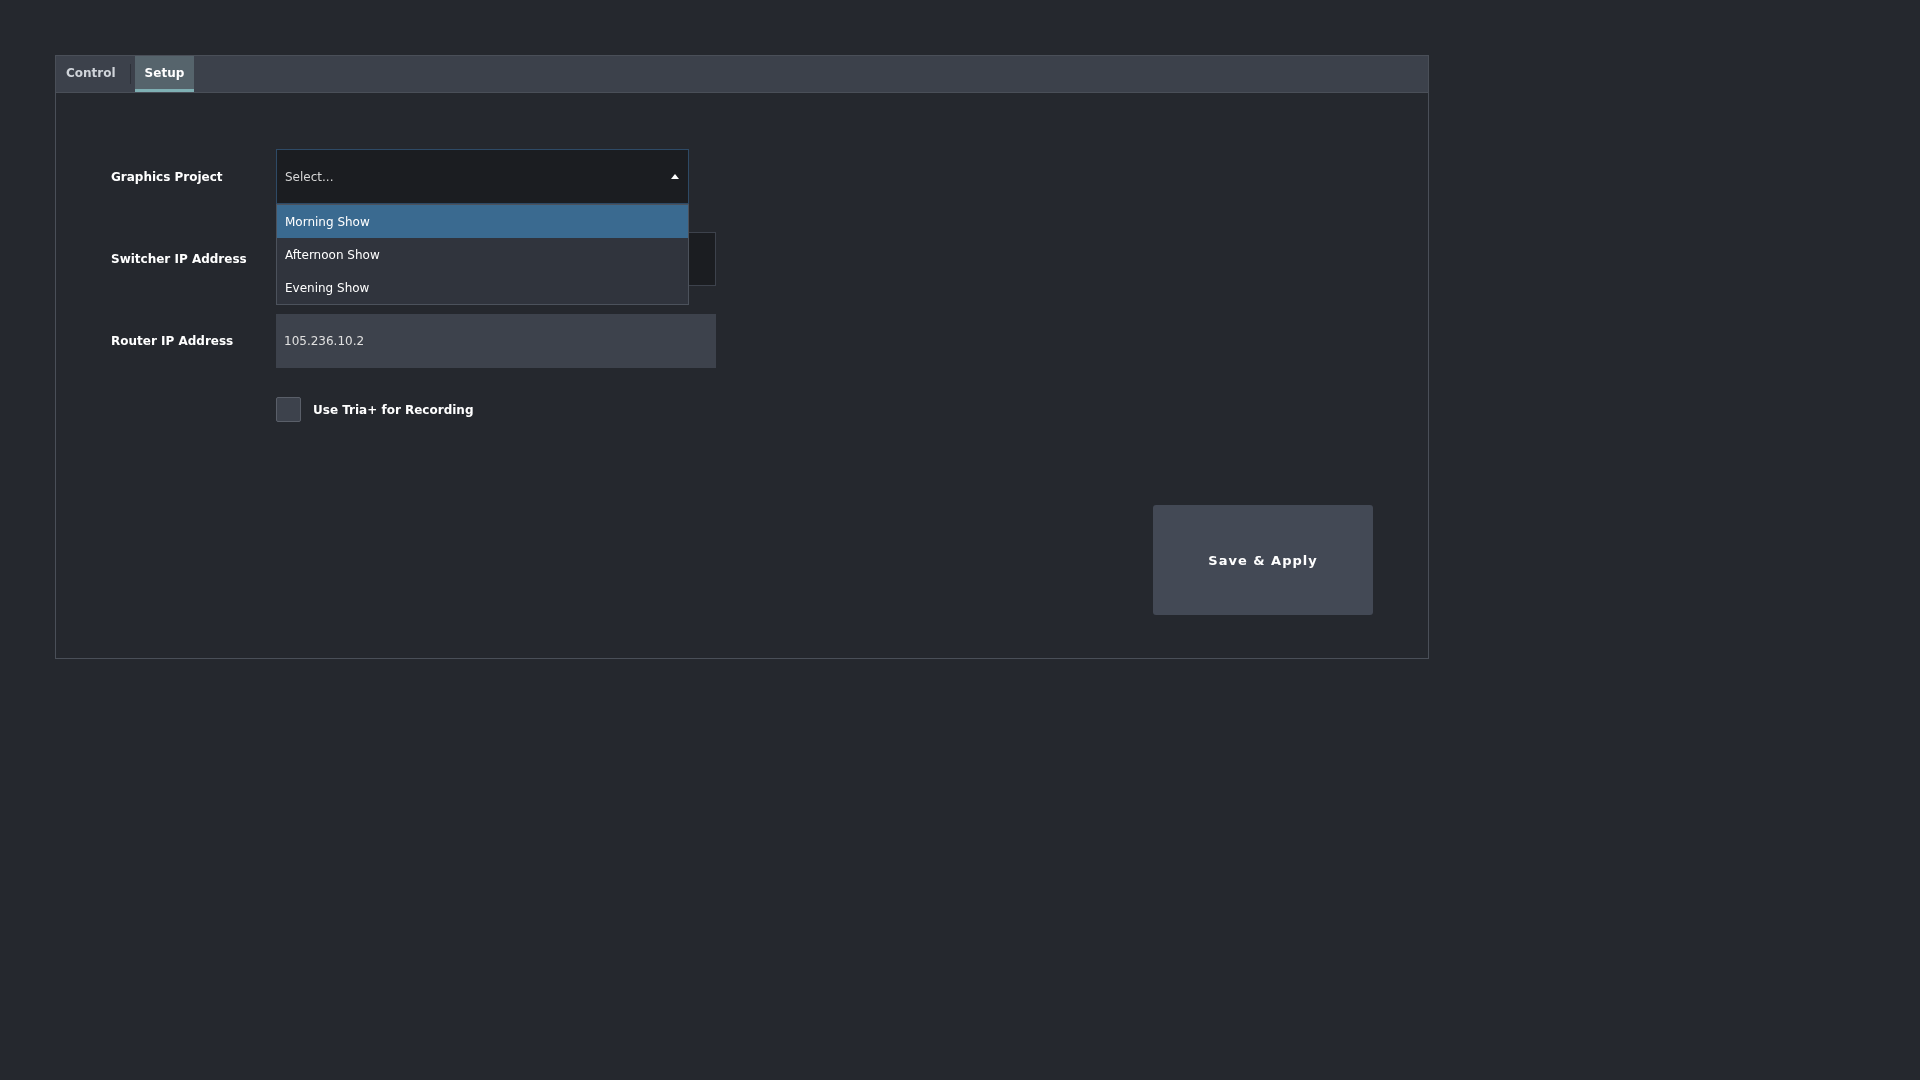  What do you see at coordinates (164, 74) in the screenshot?
I see `tab: Setup` at bounding box center [164, 74].